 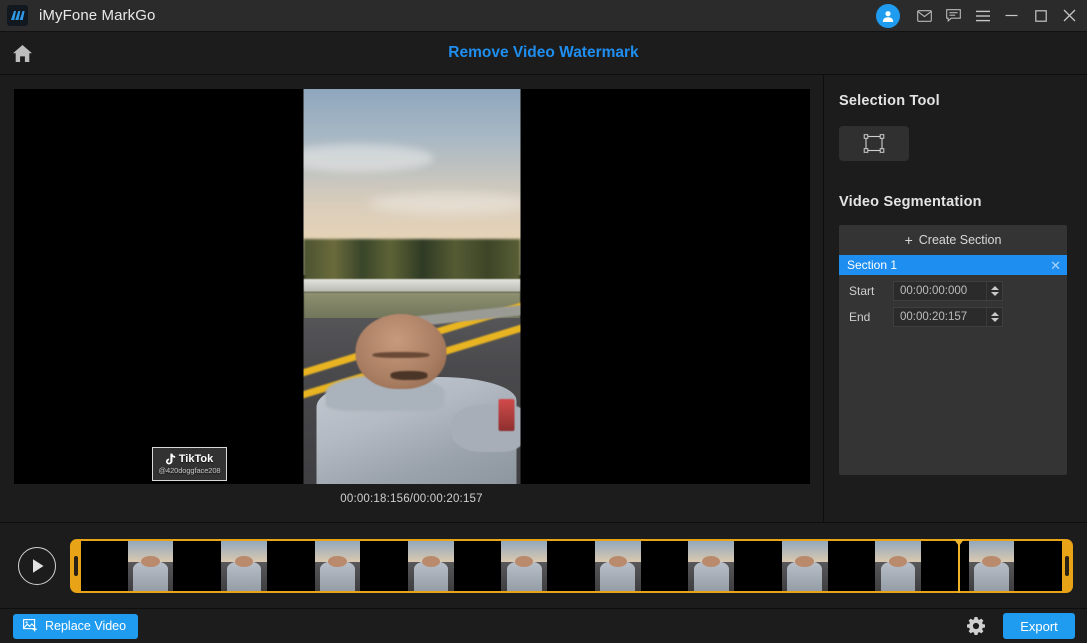 I want to click on user-avatar-icon, so click(x=888, y=15).